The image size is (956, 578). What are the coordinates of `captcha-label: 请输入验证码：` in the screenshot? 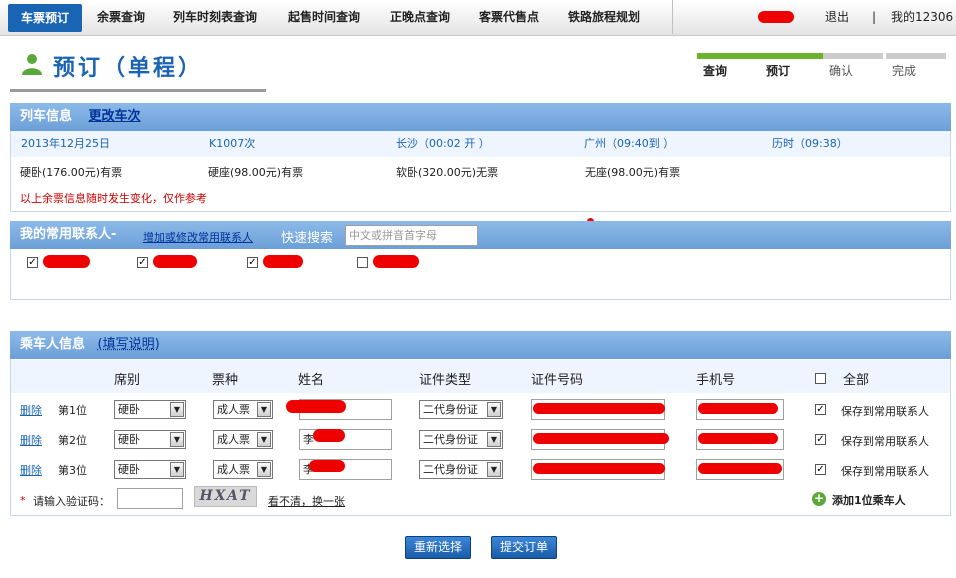 It's located at (71, 501).